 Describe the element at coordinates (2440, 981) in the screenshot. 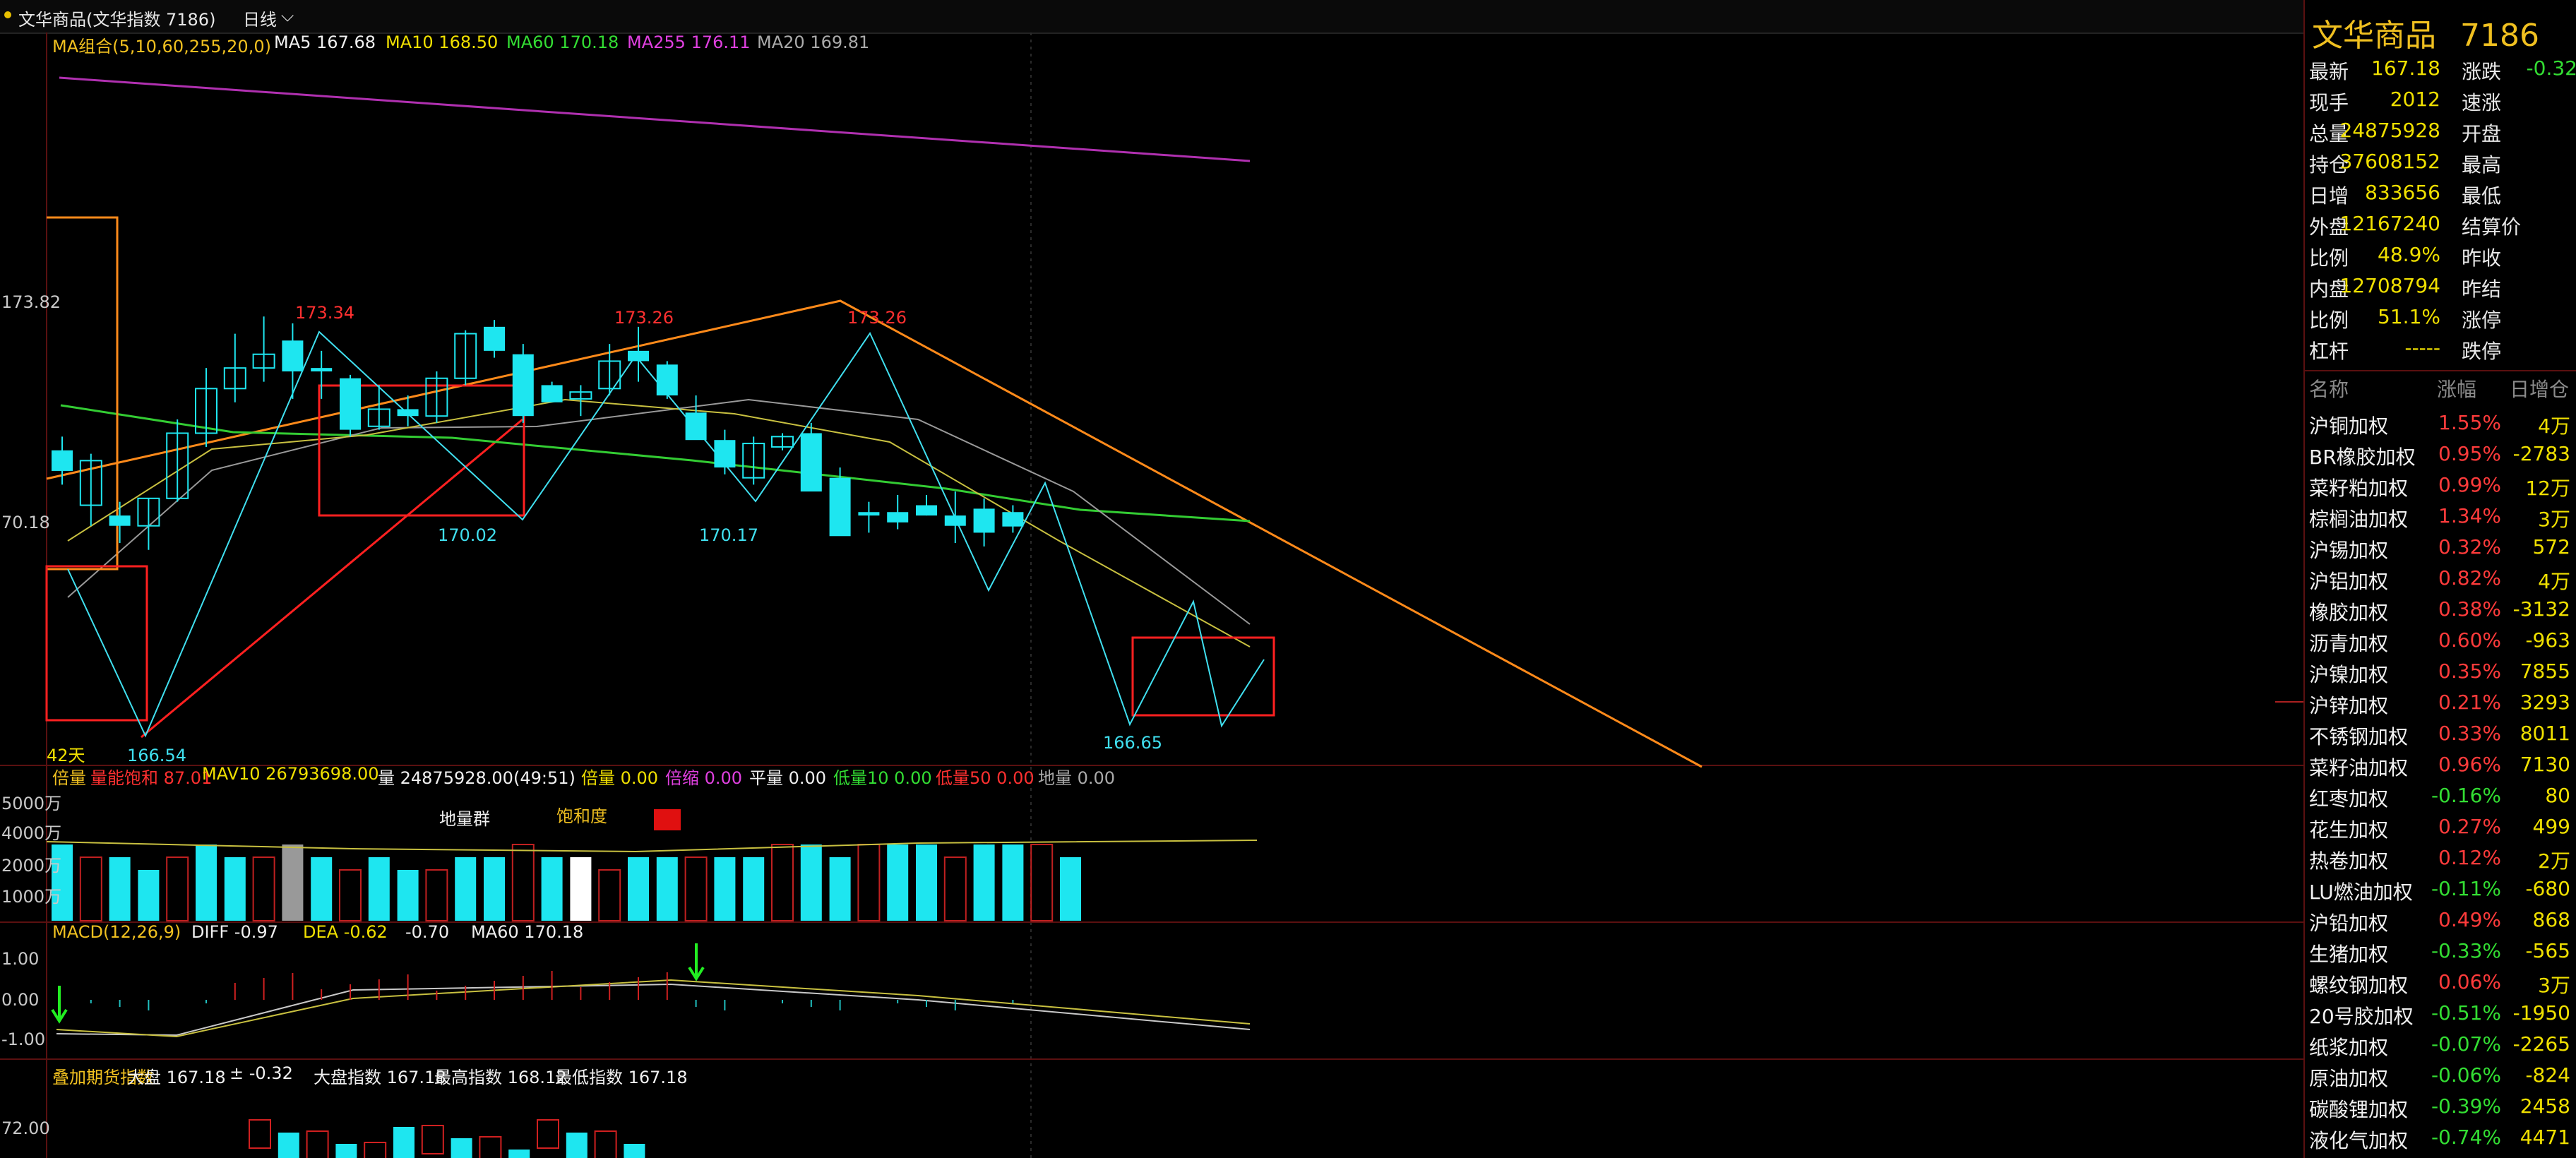

I see `watchlist-row: 螺纹钢加权 0.06% 3万` at that location.